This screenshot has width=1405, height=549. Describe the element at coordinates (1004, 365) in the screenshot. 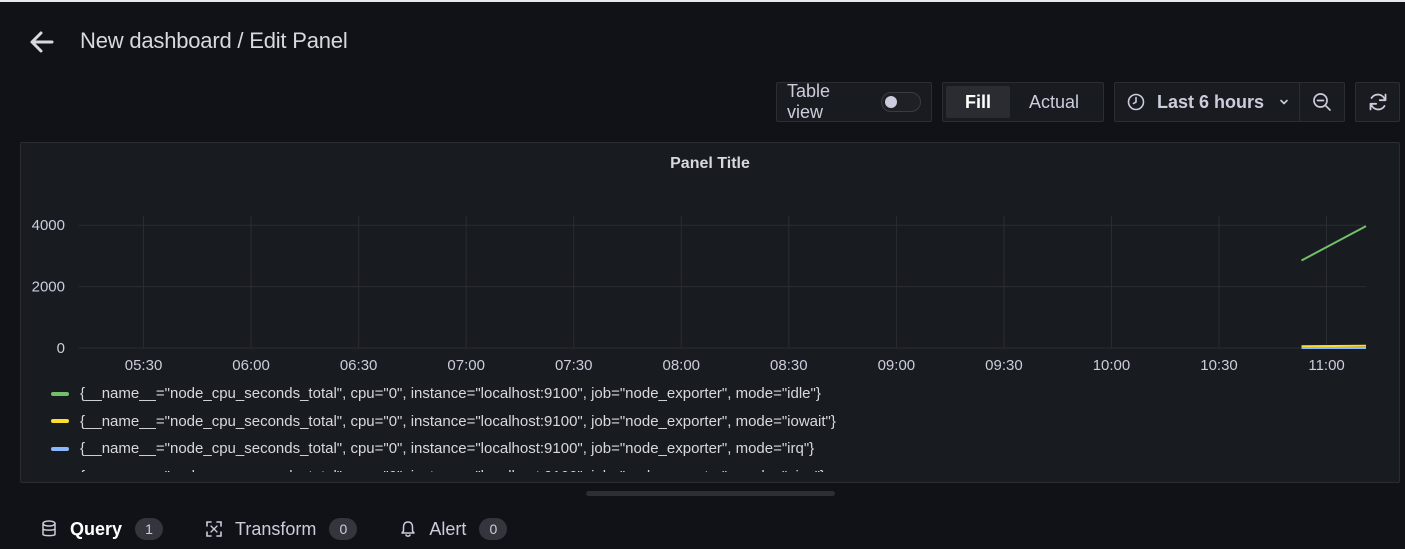

I see `x-tick-label: 09:30` at that location.